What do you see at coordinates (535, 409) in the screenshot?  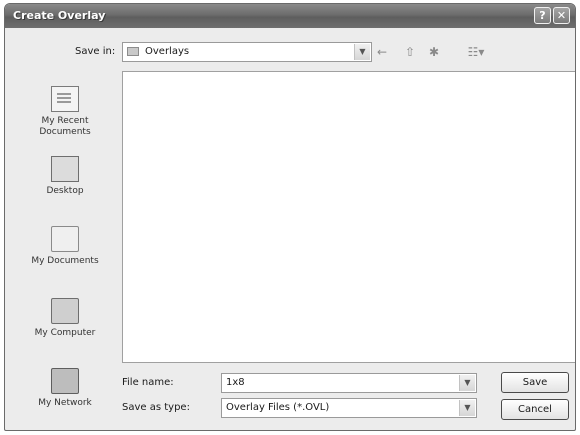 I see `cancel-button: Cancel` at bounding box center [535, 409].